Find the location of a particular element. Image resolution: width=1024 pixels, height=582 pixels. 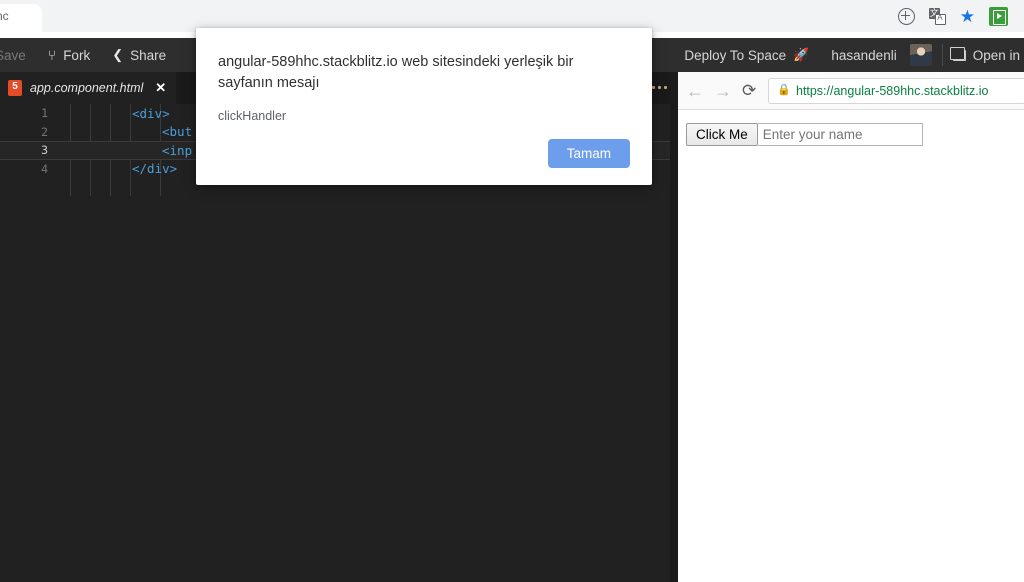

share-button: ❮ Share is located at coordinates (139, 55).